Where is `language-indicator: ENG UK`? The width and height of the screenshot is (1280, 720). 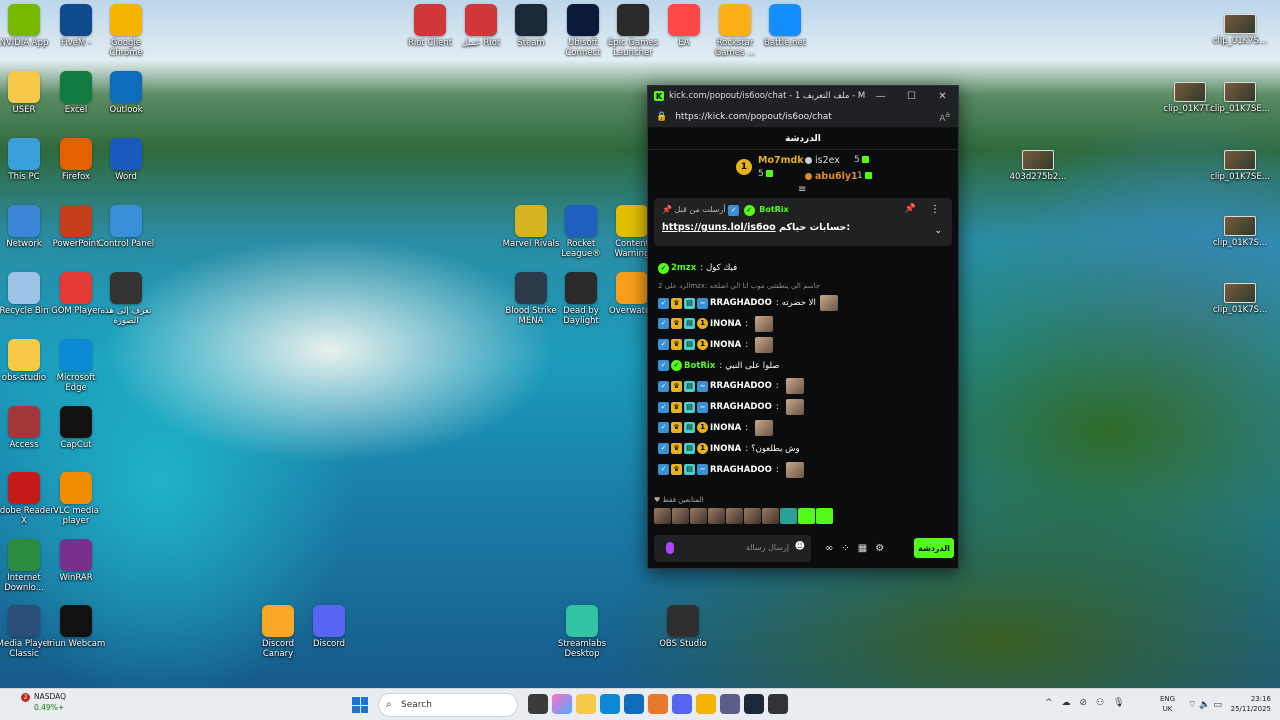 language-indicator: ENG UK is located at coordinates (1167, 704).